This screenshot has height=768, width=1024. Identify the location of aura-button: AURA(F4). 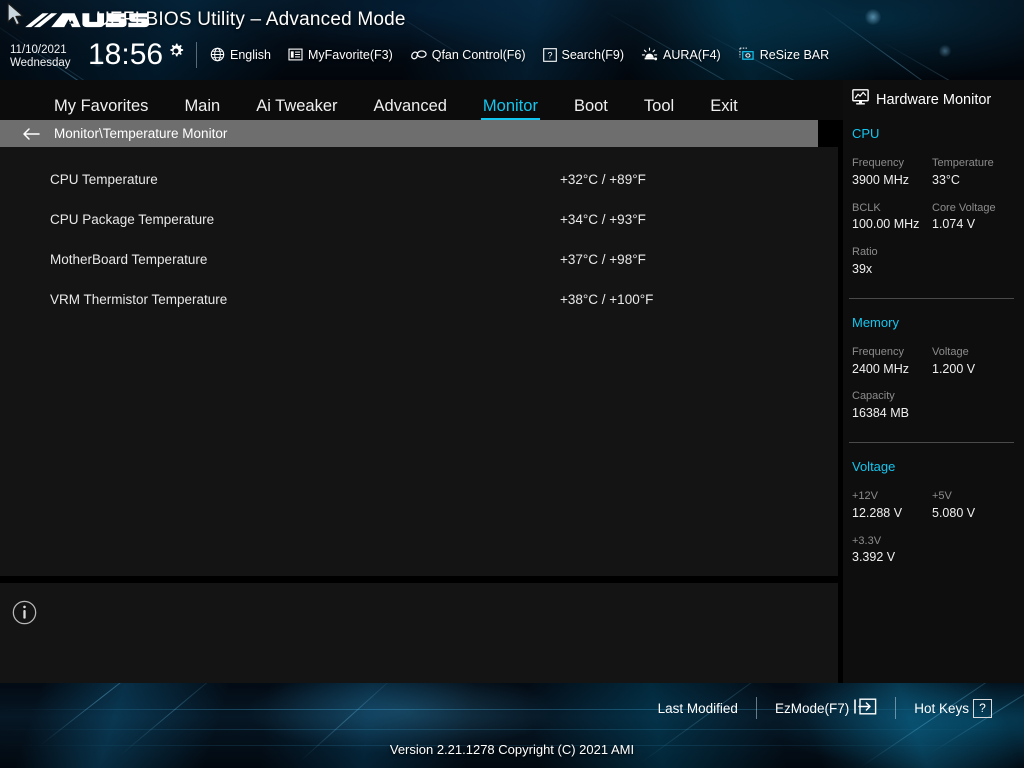
(681, 54).